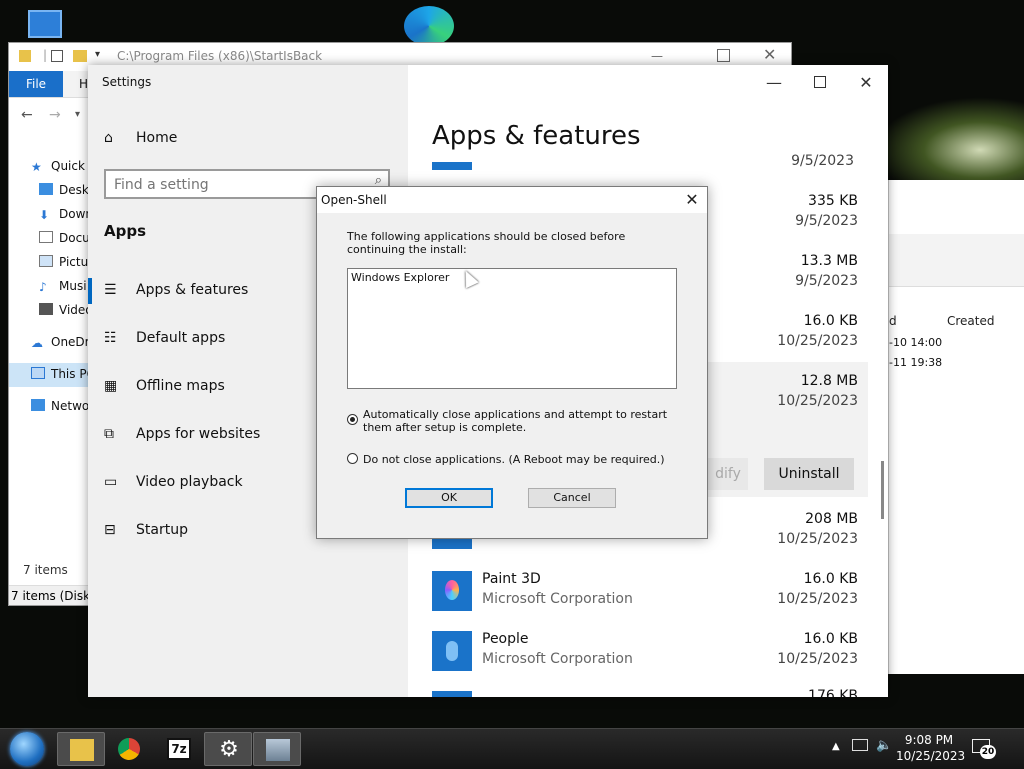 This screenshot has width=1024, height=769. I want to click on folder-icon, so click(25, 56).